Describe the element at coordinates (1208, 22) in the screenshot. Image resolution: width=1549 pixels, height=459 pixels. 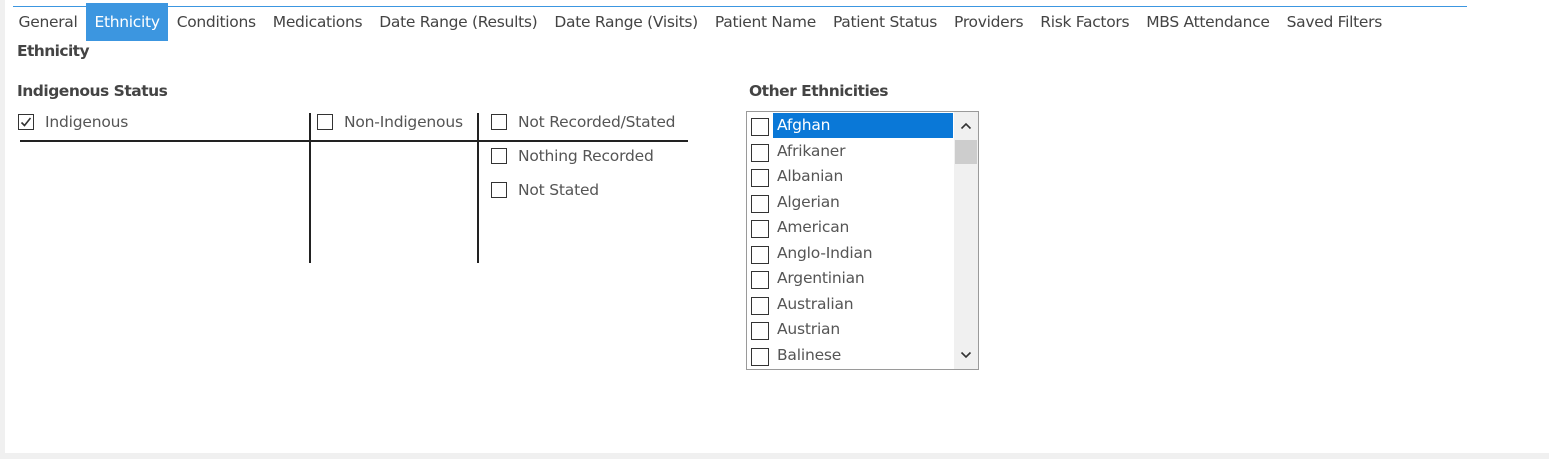
I see `tab-mbs-attendance: MBS Attendance` at that location.